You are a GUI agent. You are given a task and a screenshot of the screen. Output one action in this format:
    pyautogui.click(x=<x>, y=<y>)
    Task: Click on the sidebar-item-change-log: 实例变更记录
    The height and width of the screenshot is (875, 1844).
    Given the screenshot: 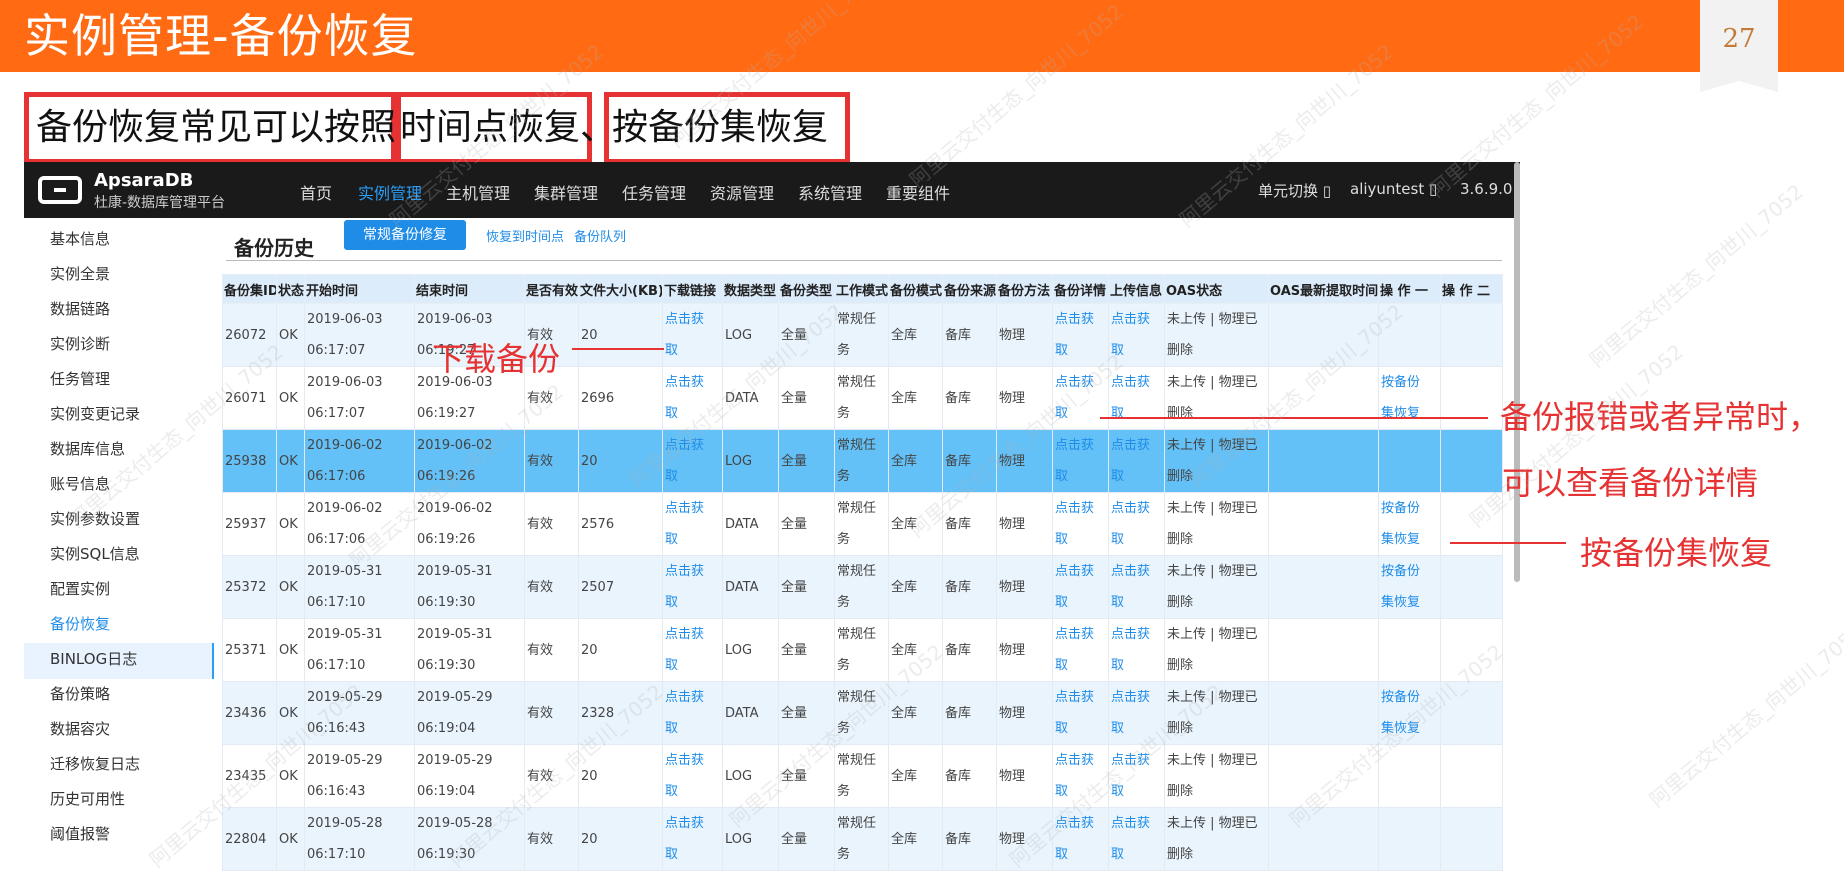 What is the action you would take?
    pyautogui.click(x=95, y=413)
    